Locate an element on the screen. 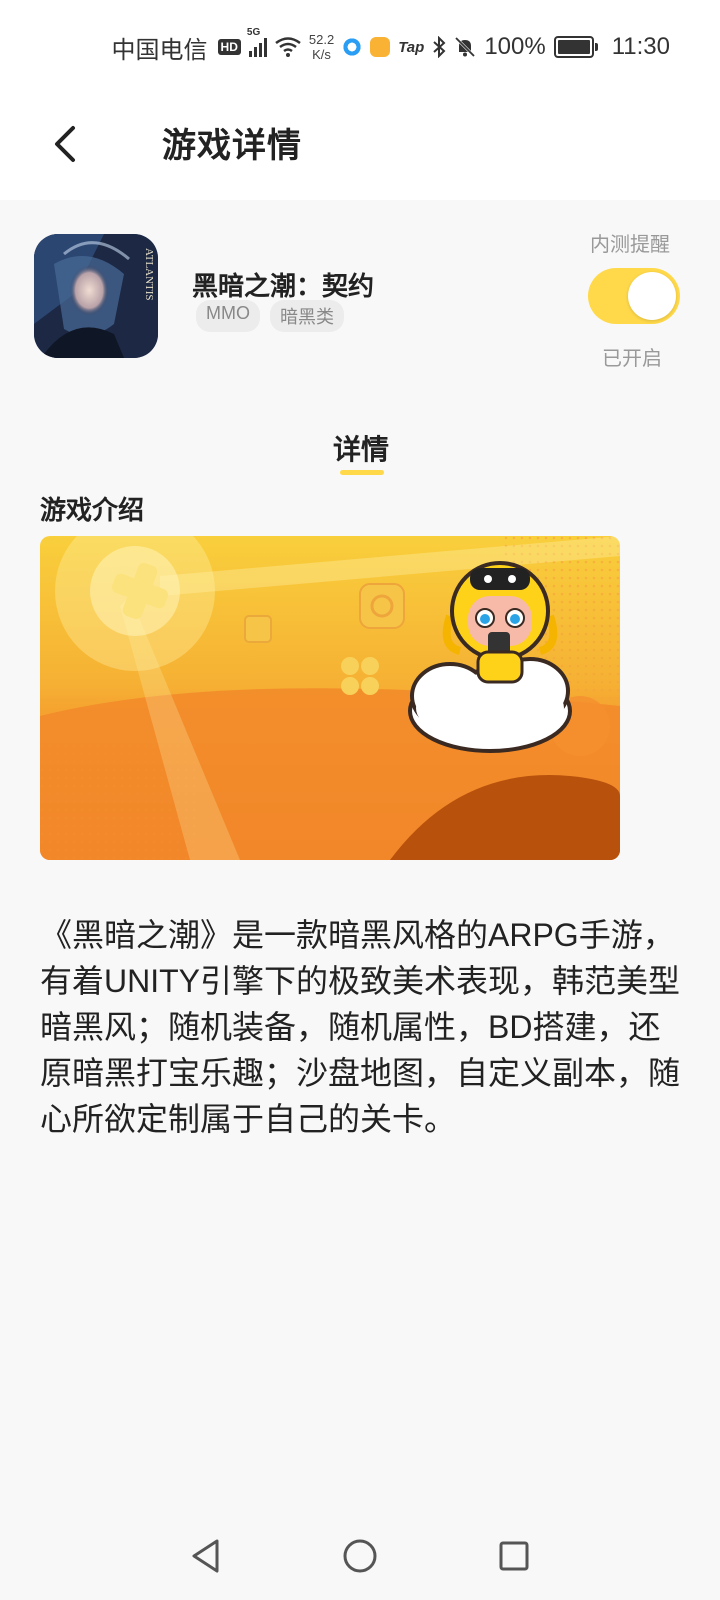  triangle-back-icon is located at coordinates (205, 1556).